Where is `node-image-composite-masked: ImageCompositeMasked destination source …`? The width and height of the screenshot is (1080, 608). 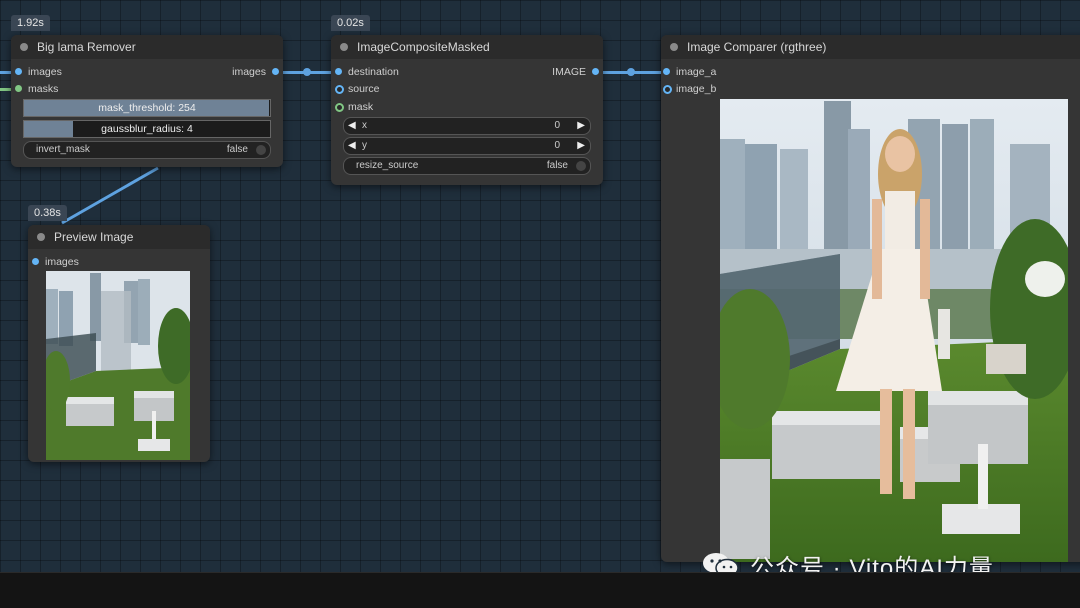
node-image-composite-masked: ImageCompositeMasked destination source … is located at coordinates (467, 110).